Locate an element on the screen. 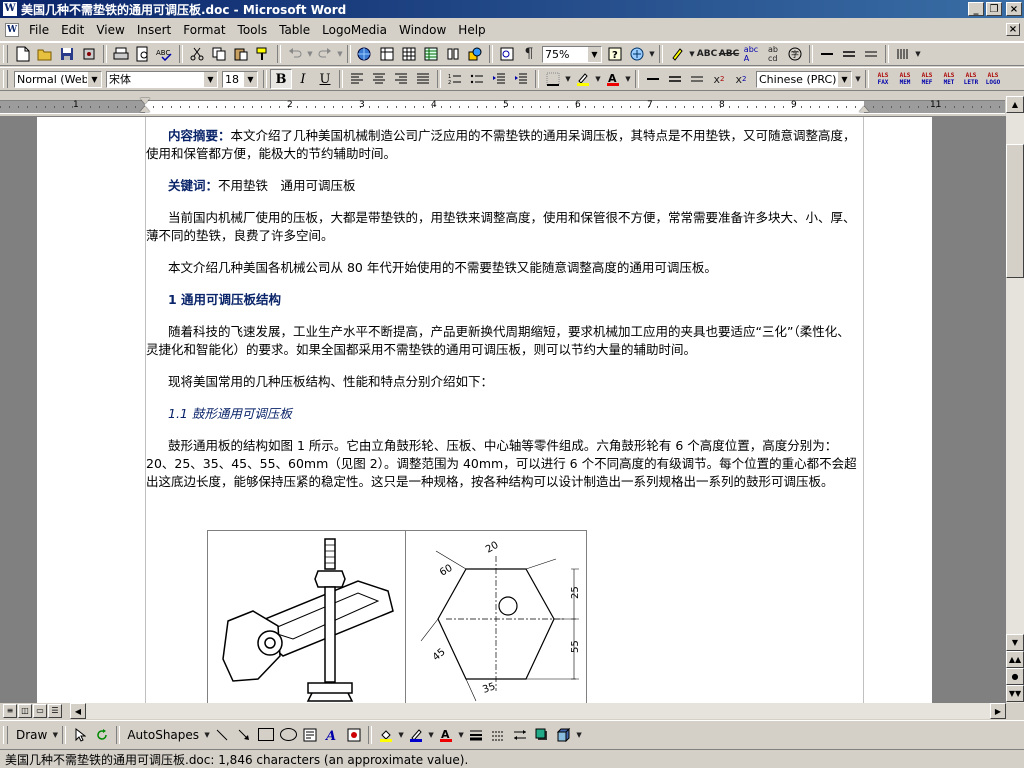  dash-style-icon is located at coordinates (498, 735).